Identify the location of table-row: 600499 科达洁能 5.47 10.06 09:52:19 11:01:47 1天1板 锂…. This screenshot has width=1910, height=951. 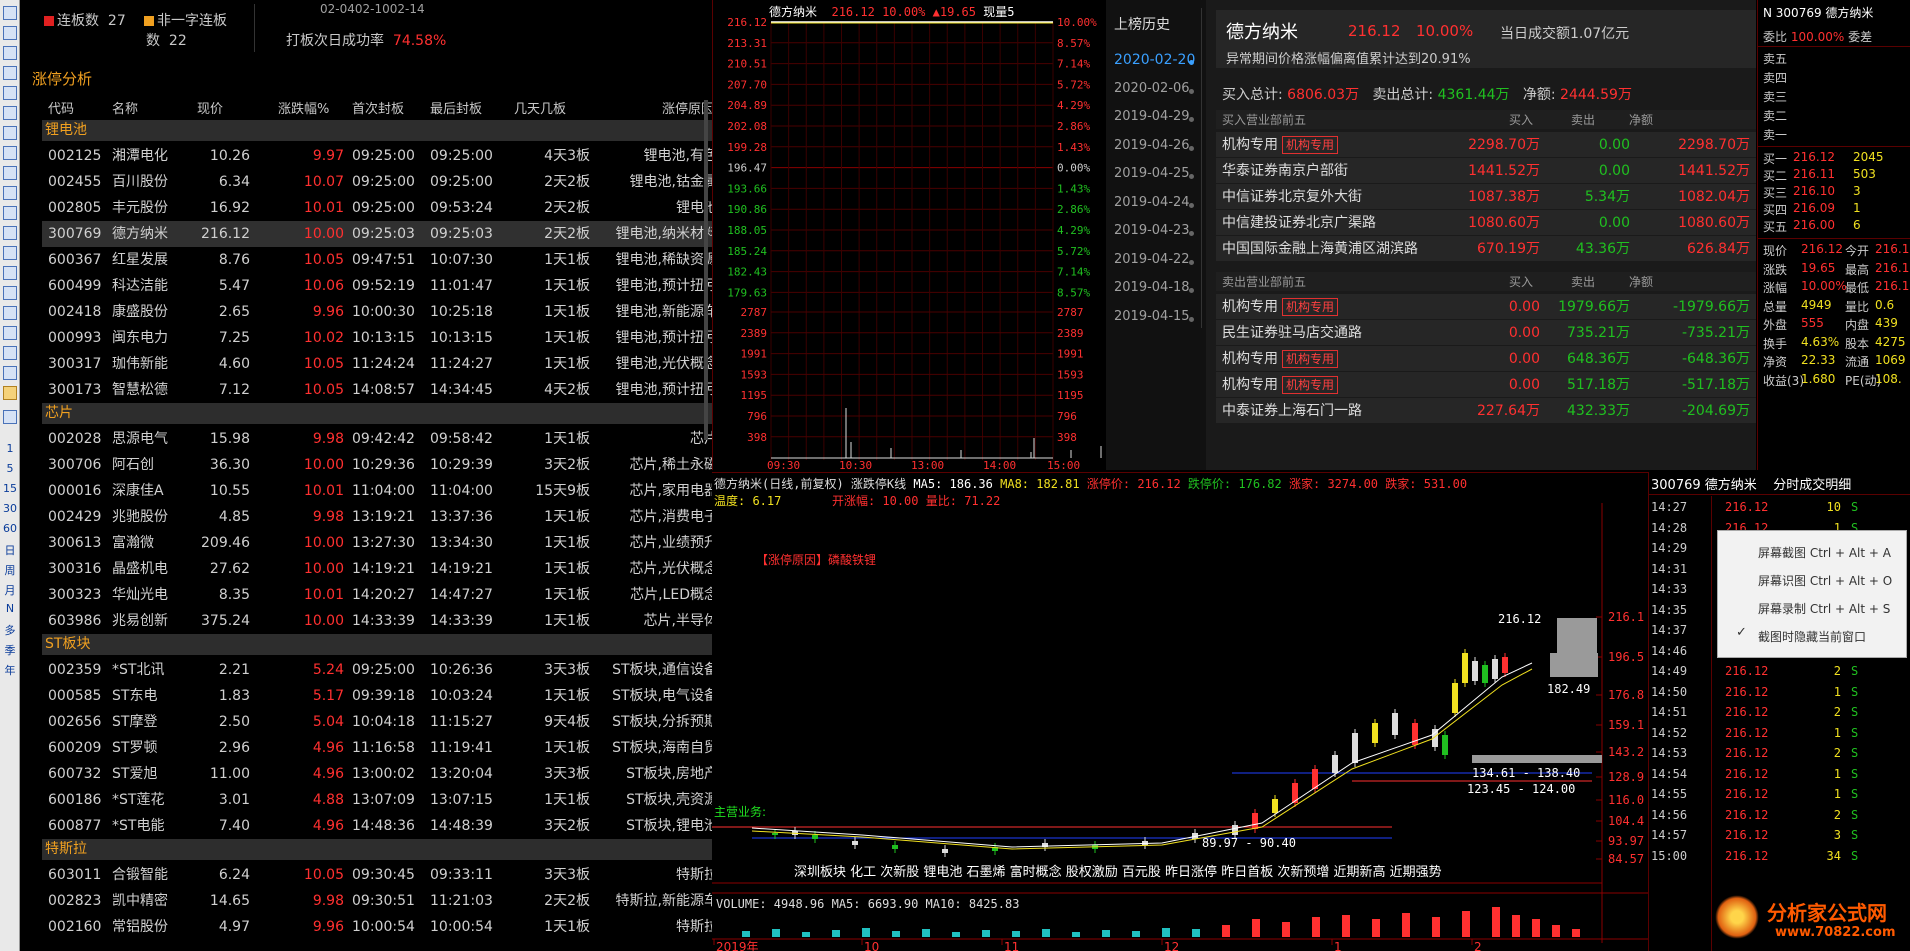
(382, 286).